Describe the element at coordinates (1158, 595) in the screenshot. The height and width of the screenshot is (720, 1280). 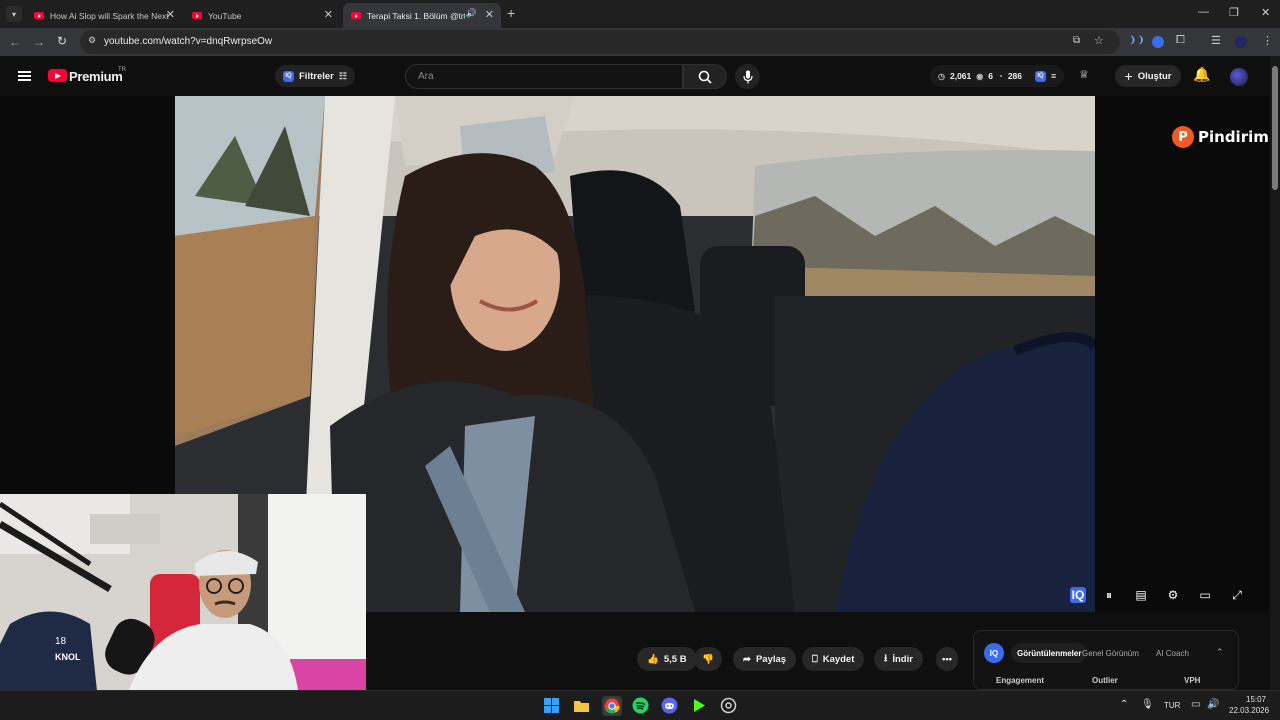
I see `player-controls: IQ ⏸ ▤ ⚙ ▭ ⤢` at that location.